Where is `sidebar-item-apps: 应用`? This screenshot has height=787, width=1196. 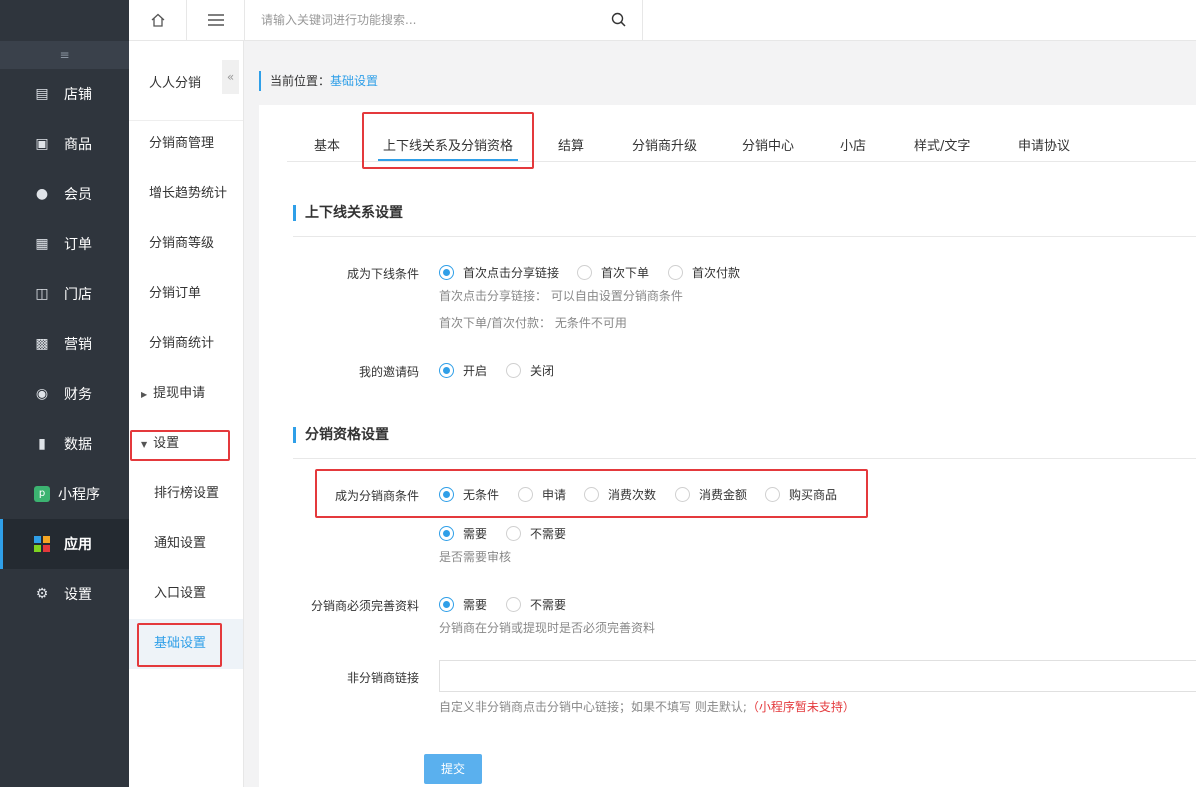
sidebar-item-apps: 应用 is located at coordinates (64, 544).